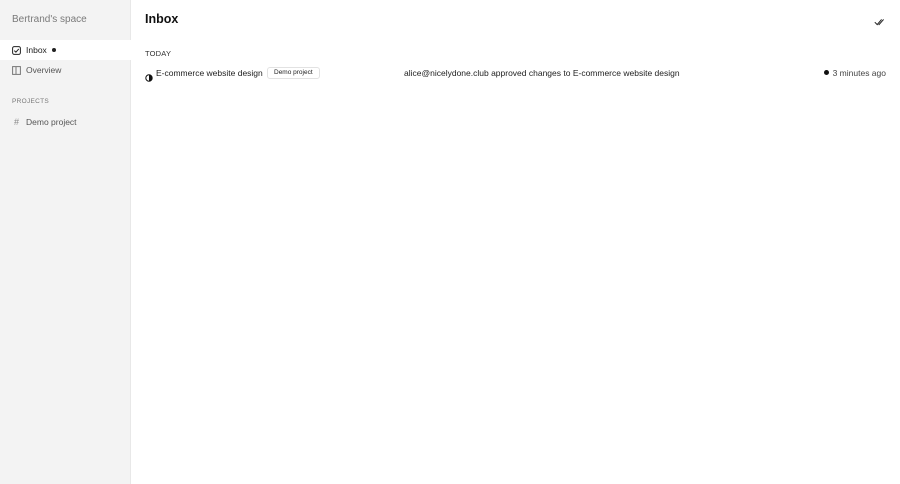  What do you see at coordinates (36, 50) in the screenshot?
I see `sidebar-item-label: Inbox` at bounding box center [36, 50].